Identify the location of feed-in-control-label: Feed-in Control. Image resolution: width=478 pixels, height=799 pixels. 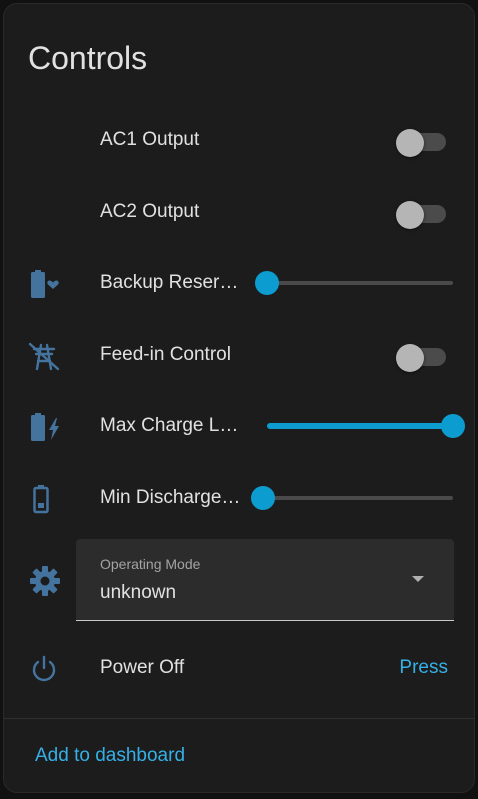
(165, 354).